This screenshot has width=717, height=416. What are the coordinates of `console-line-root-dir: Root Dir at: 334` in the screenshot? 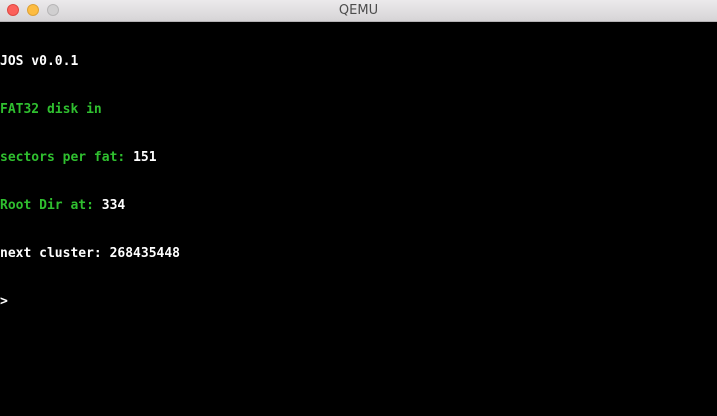 It's located at (90, 206).